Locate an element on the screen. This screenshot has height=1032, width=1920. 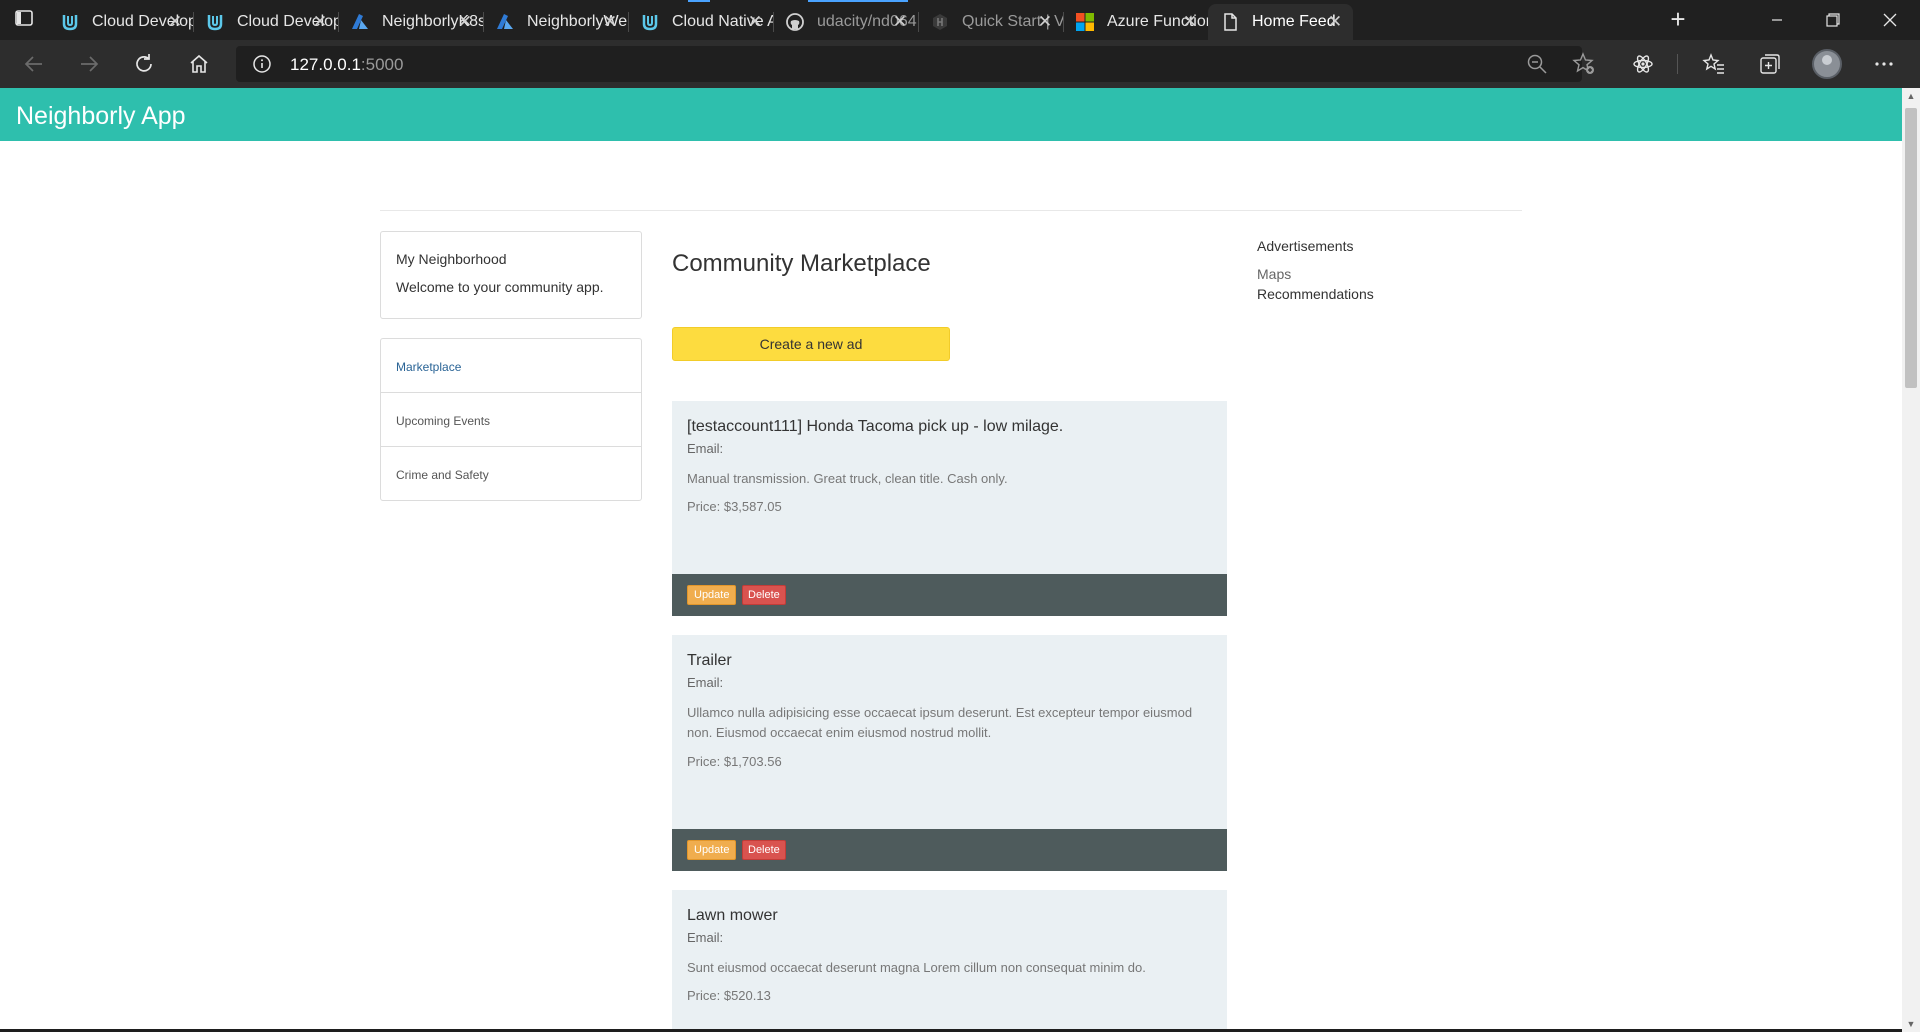
browser-toolbar: 127.0.0.1:5000 is located at coordinates (960, 64).